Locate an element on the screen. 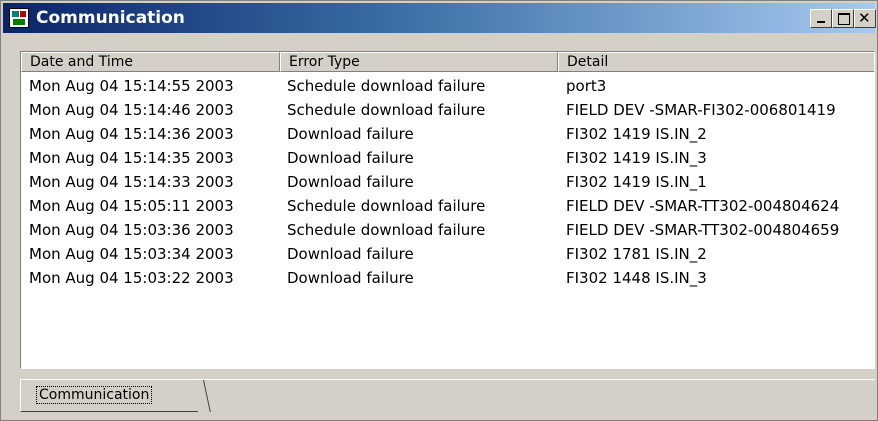  maximize-icon is located at coordinates (844, 19).